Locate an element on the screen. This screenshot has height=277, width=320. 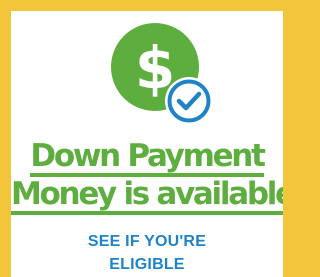
headline-line-2: Money is available is located at coordinates (147, 195).